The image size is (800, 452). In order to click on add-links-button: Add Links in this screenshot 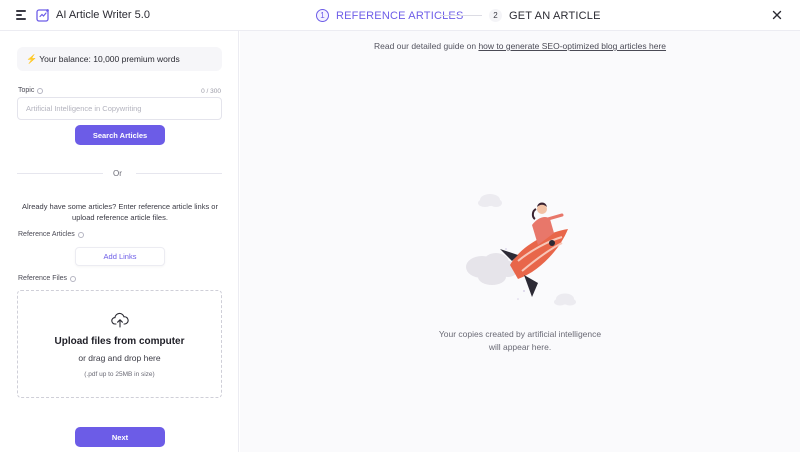, I will do `click(120, 256)`.